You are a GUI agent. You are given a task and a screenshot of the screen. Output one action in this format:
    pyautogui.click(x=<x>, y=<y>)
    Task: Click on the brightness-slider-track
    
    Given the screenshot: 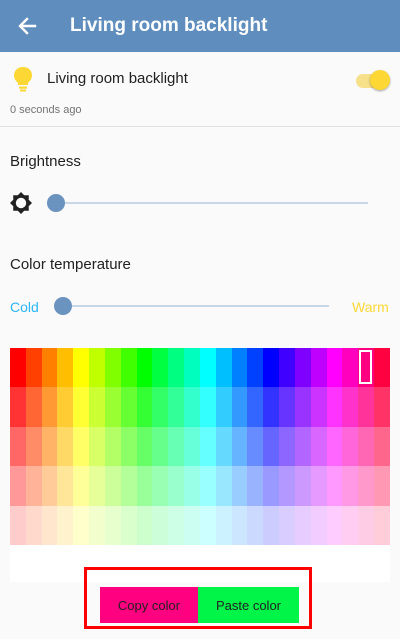 What is the action you would take?
    pyautogui.click(x=212, y=203)
    